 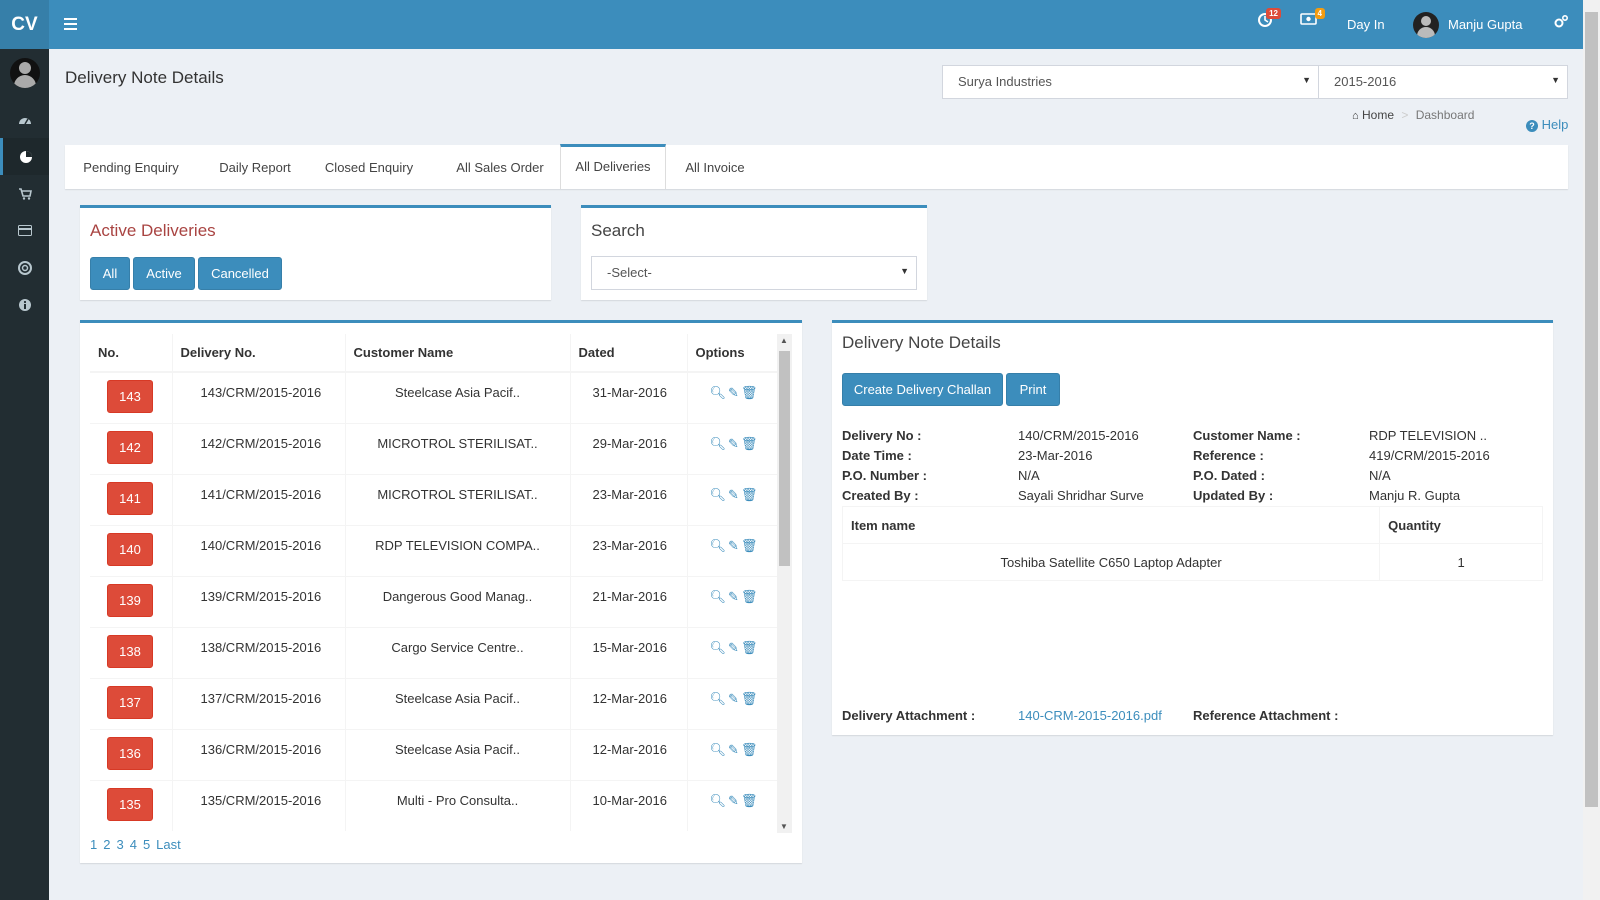 What do you see at coordinates (24, 24) in the screenshot?
I see `app-logo: CV` at bounding box center [24, 24].